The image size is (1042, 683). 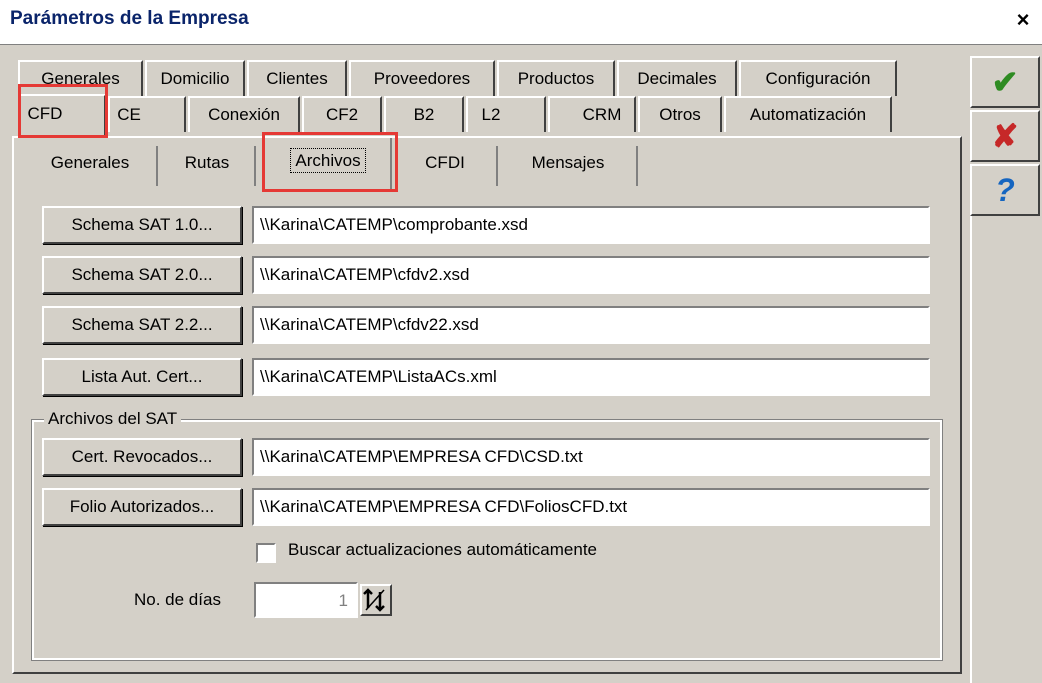 What do you see at coordinates (442, 549) in the screenshot?
I see `auto-update-label: Buscar actualizaciones automáticamente` at bounding box center [442, 549].